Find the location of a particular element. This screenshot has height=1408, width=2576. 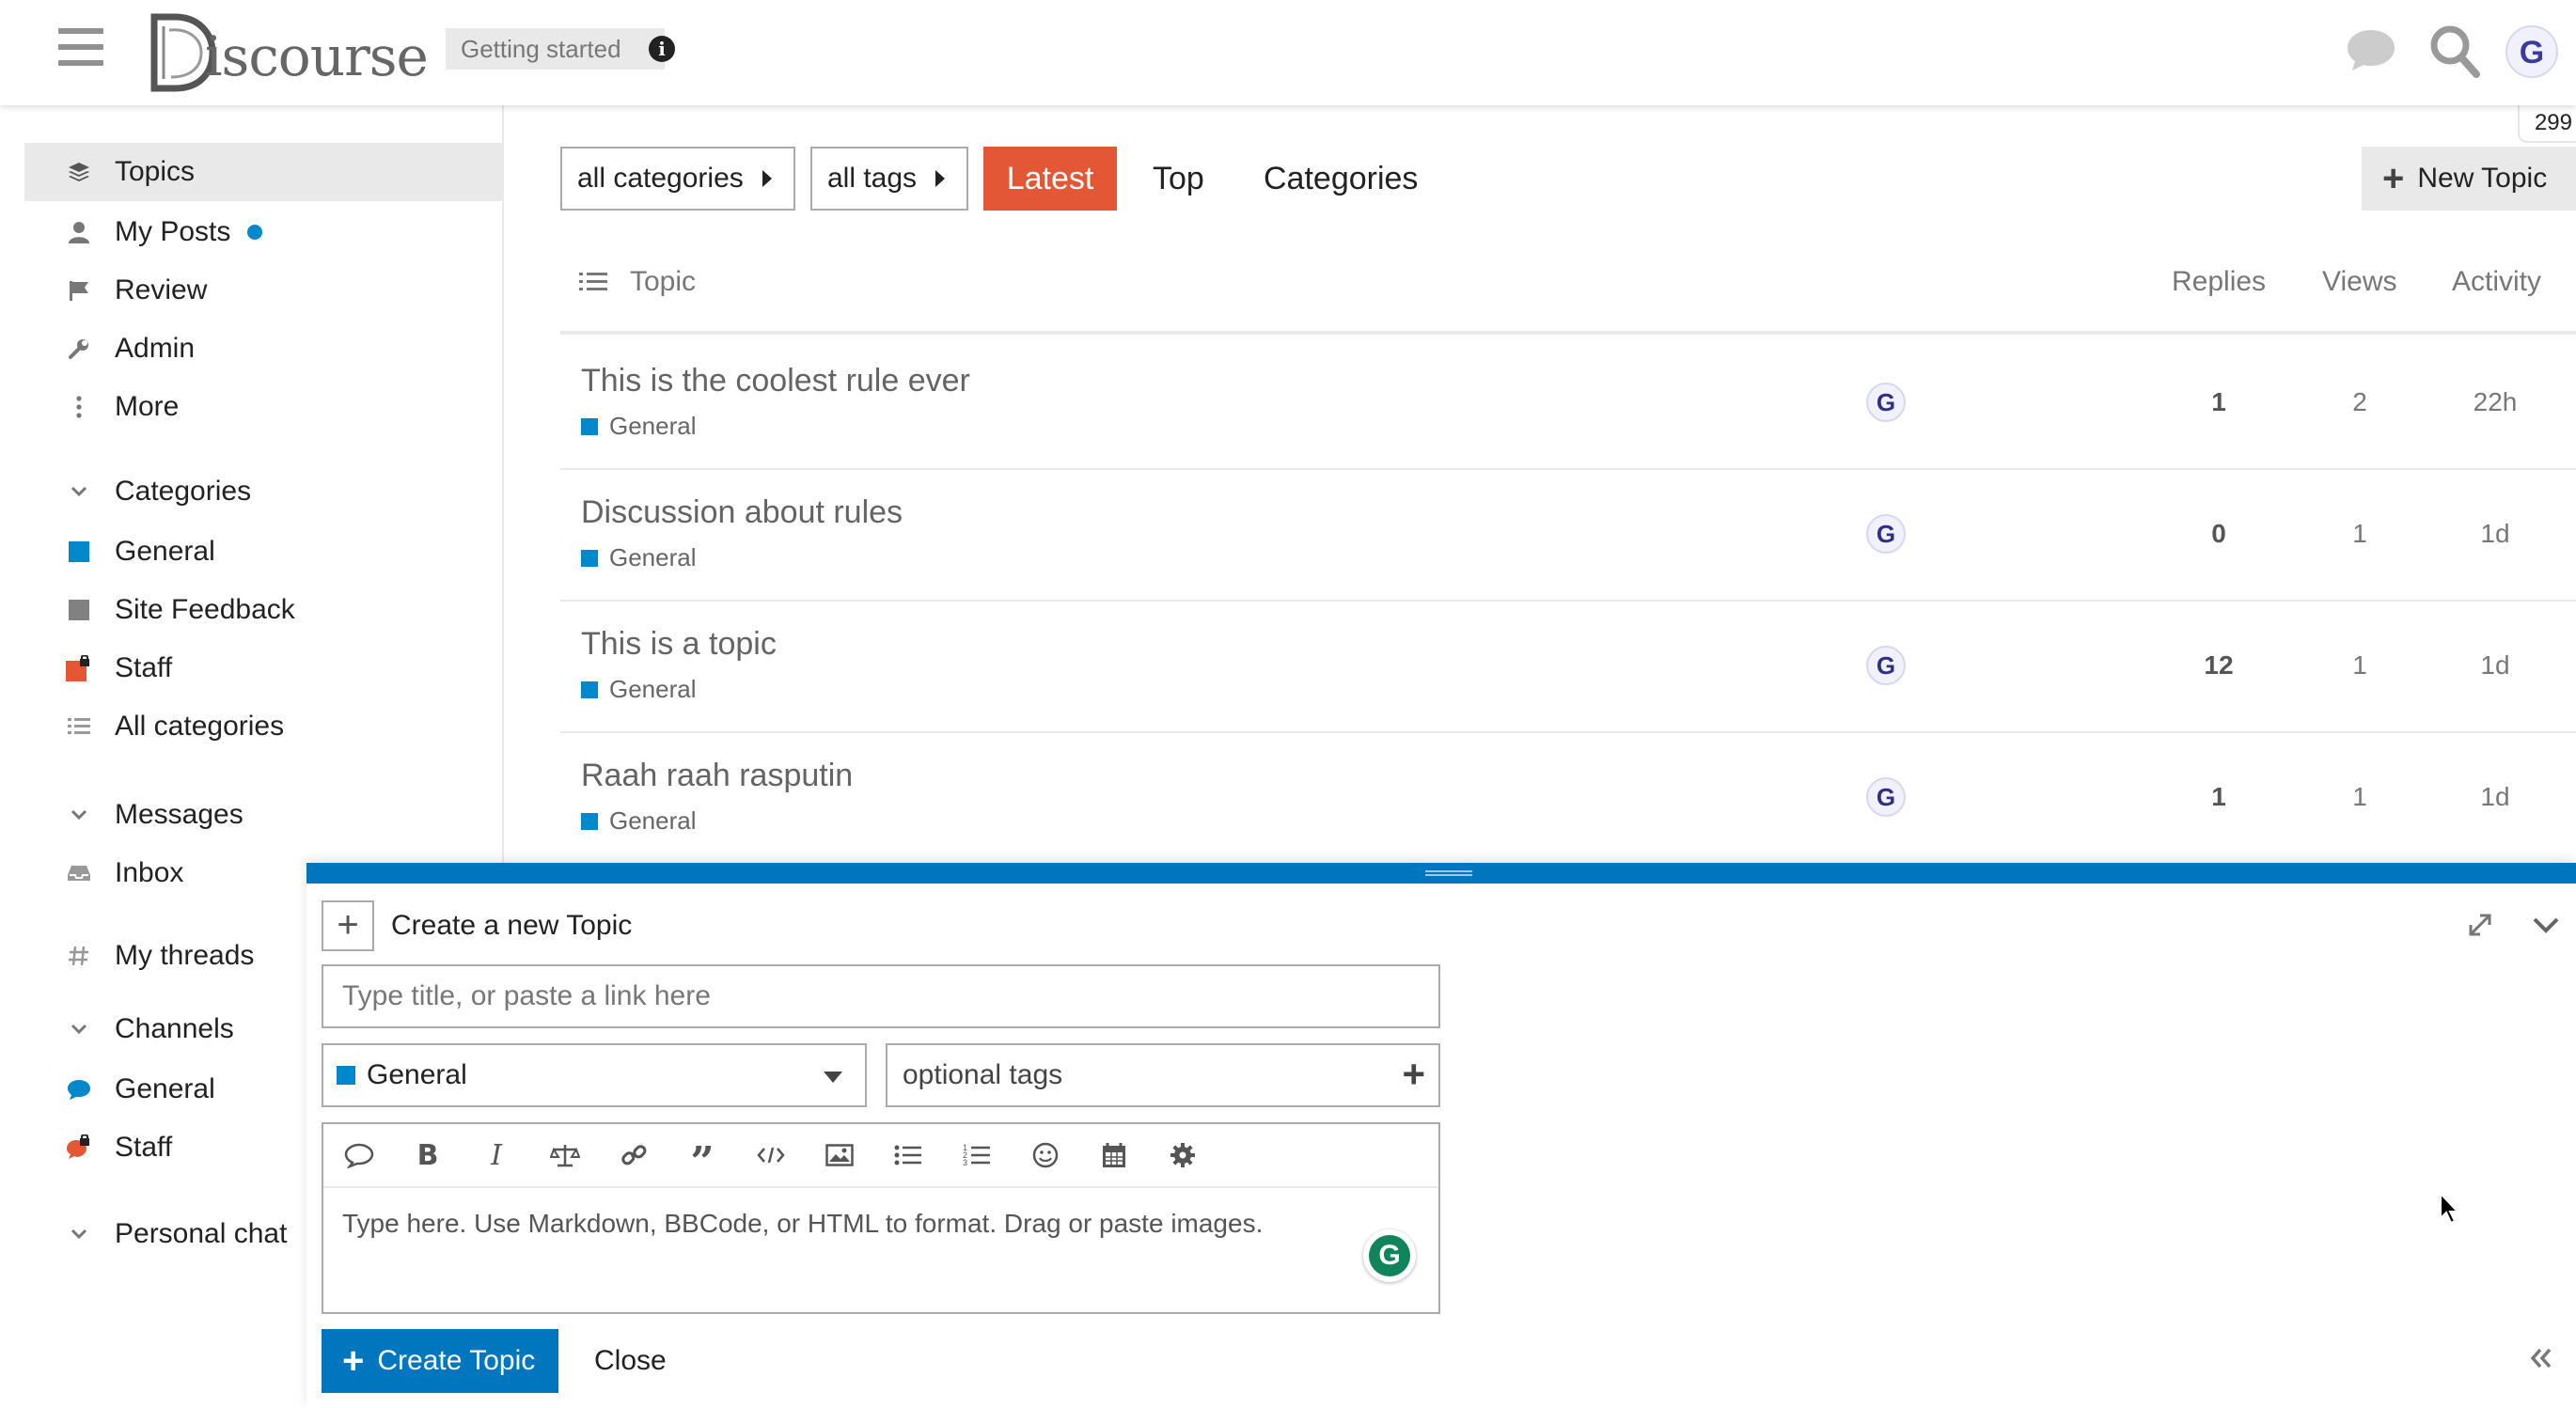

notification-count-badge: 299 is located at coordinates (2547, 124).